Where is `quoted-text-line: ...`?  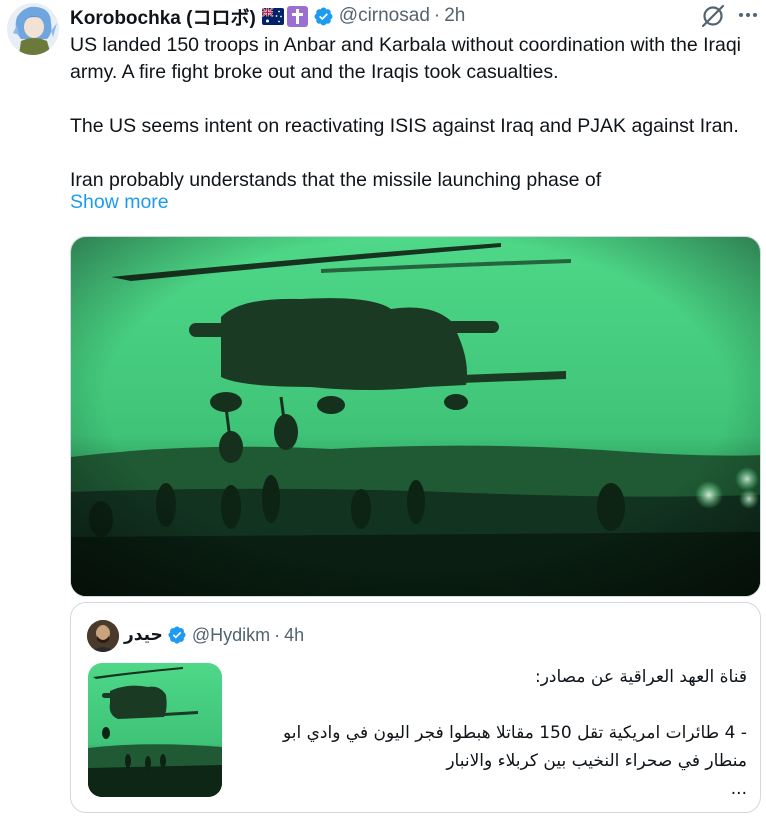 quoted-text-line: ... is located at coordinates (738, 789).